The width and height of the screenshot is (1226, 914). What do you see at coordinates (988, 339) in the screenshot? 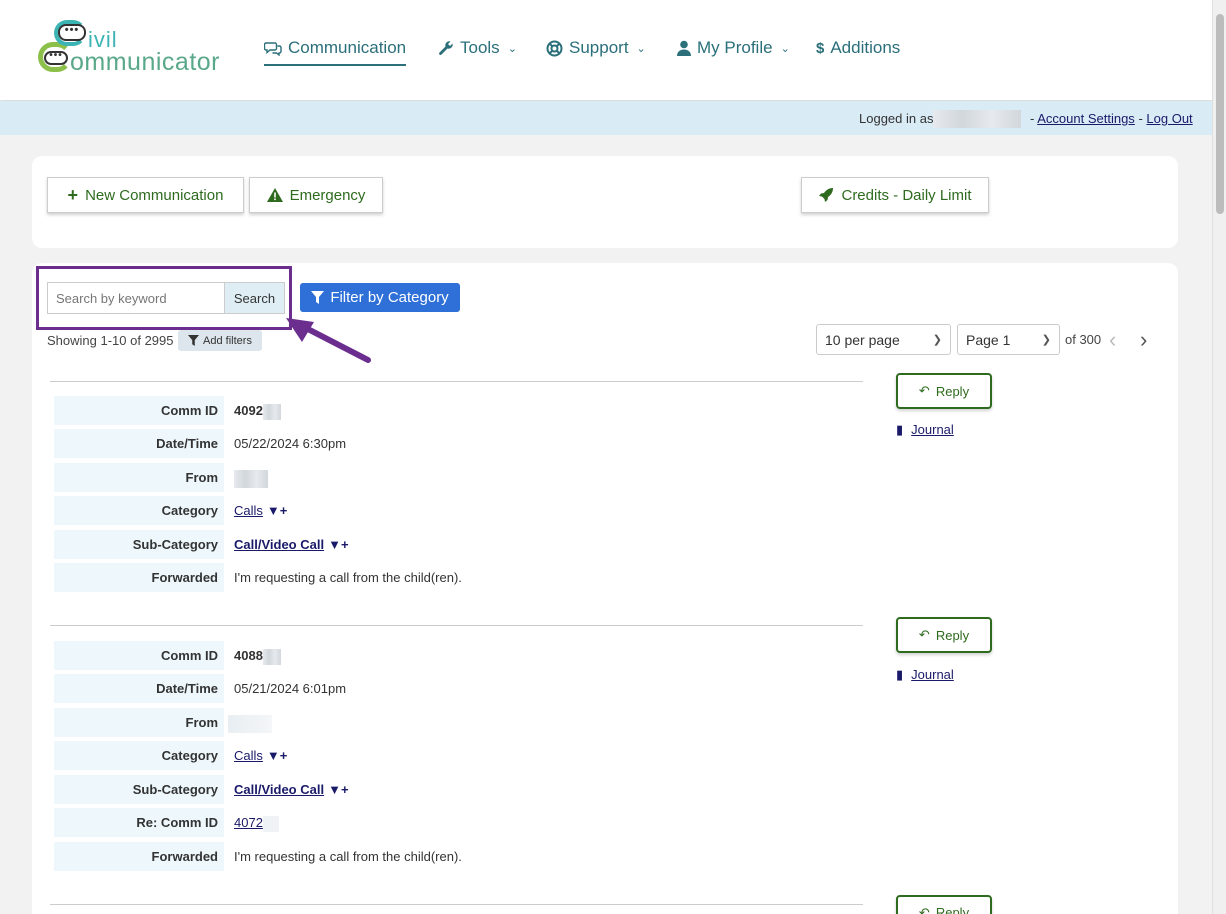
I see `select-value: Page 1` at bounding box center [988, 339].